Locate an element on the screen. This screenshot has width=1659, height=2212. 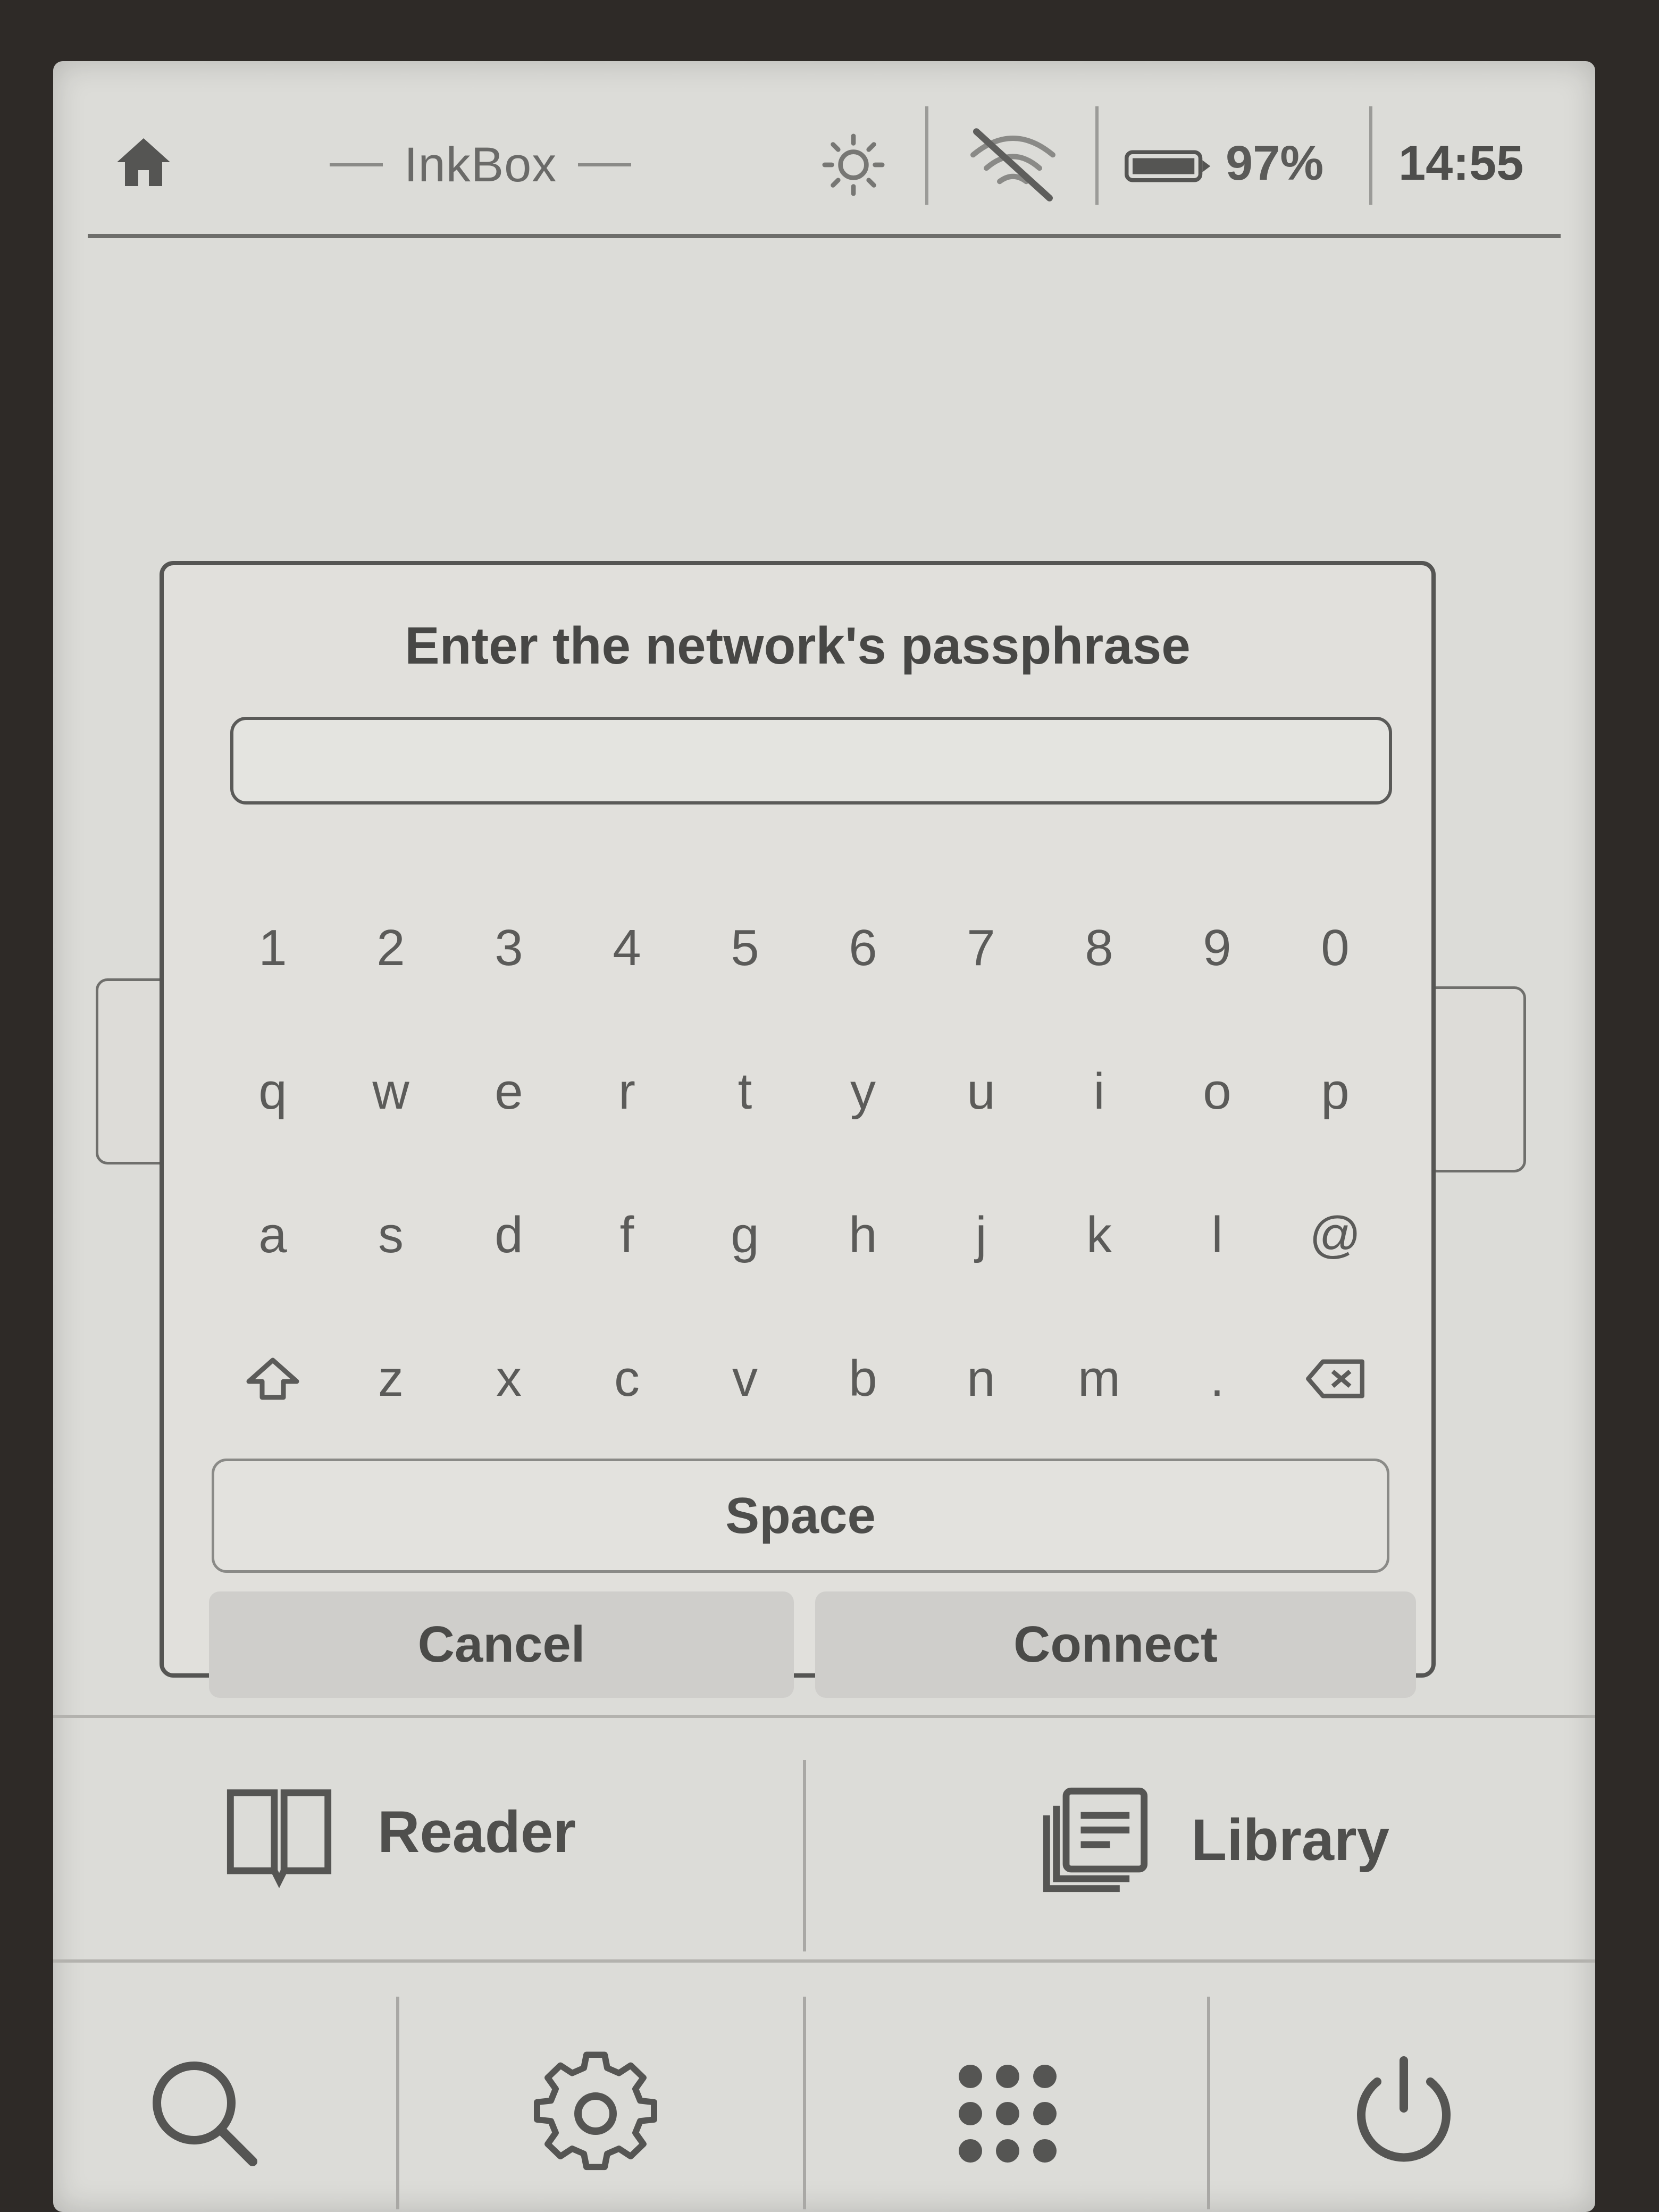
title-dash-left is located at coordinates (356, 164).